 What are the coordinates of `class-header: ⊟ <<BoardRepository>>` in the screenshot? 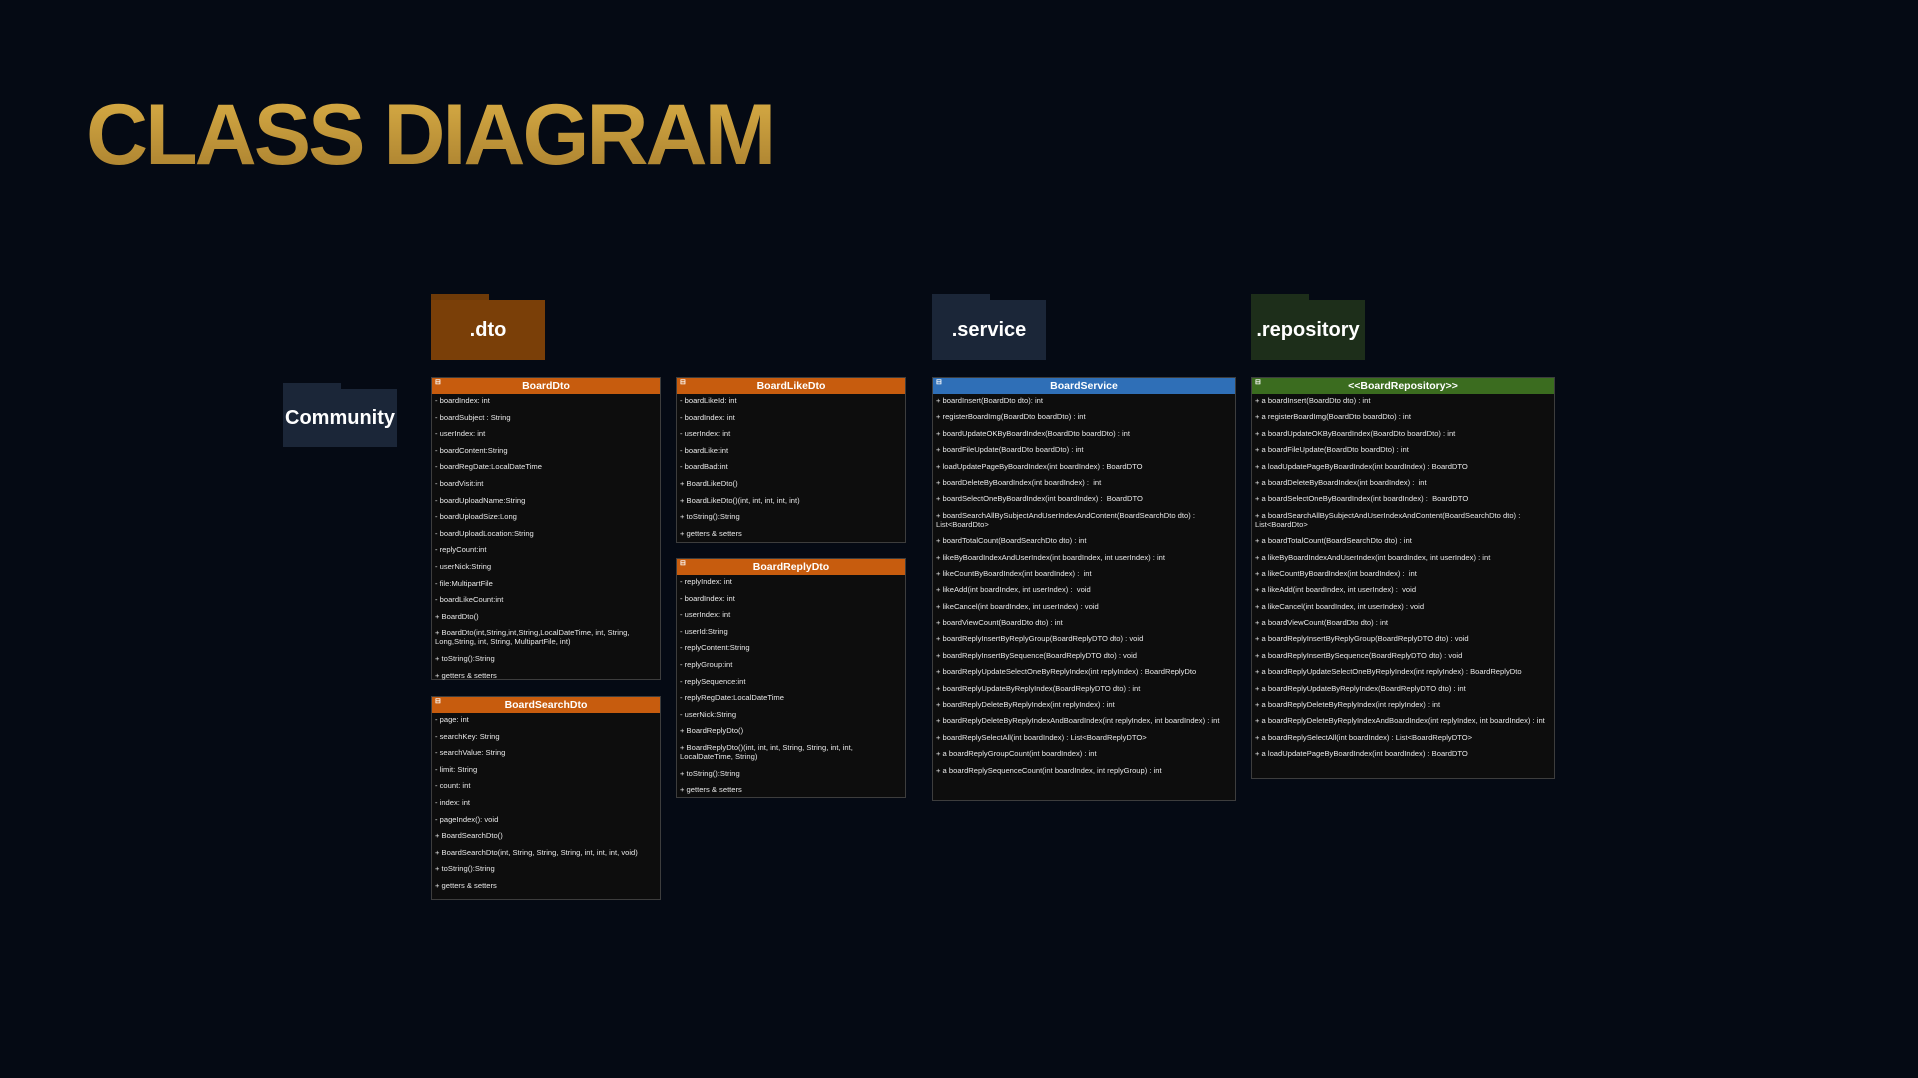 It's located at (1403, 386).